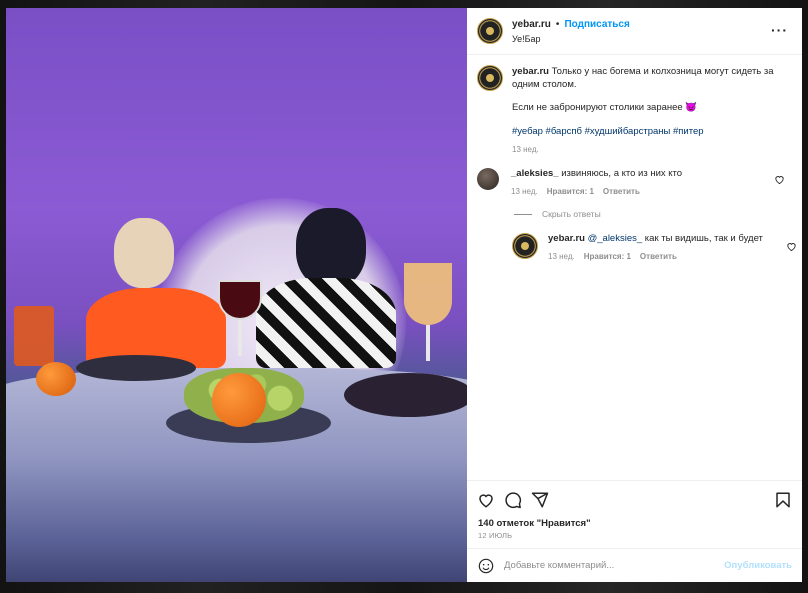  Describe the element at coordinates (596, 24) in the screenshot. I see `follow-button: Подписаться` at that location.